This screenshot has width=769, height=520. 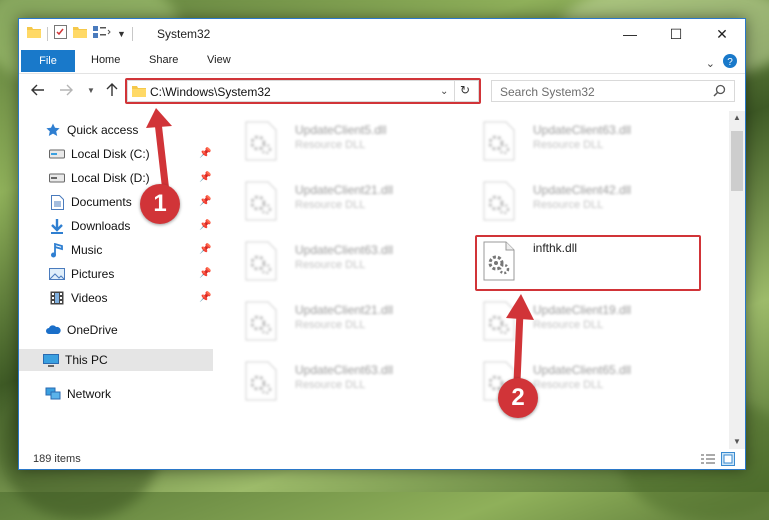 I want to click on arrow-up-to-file, so click(x=518, y=347).